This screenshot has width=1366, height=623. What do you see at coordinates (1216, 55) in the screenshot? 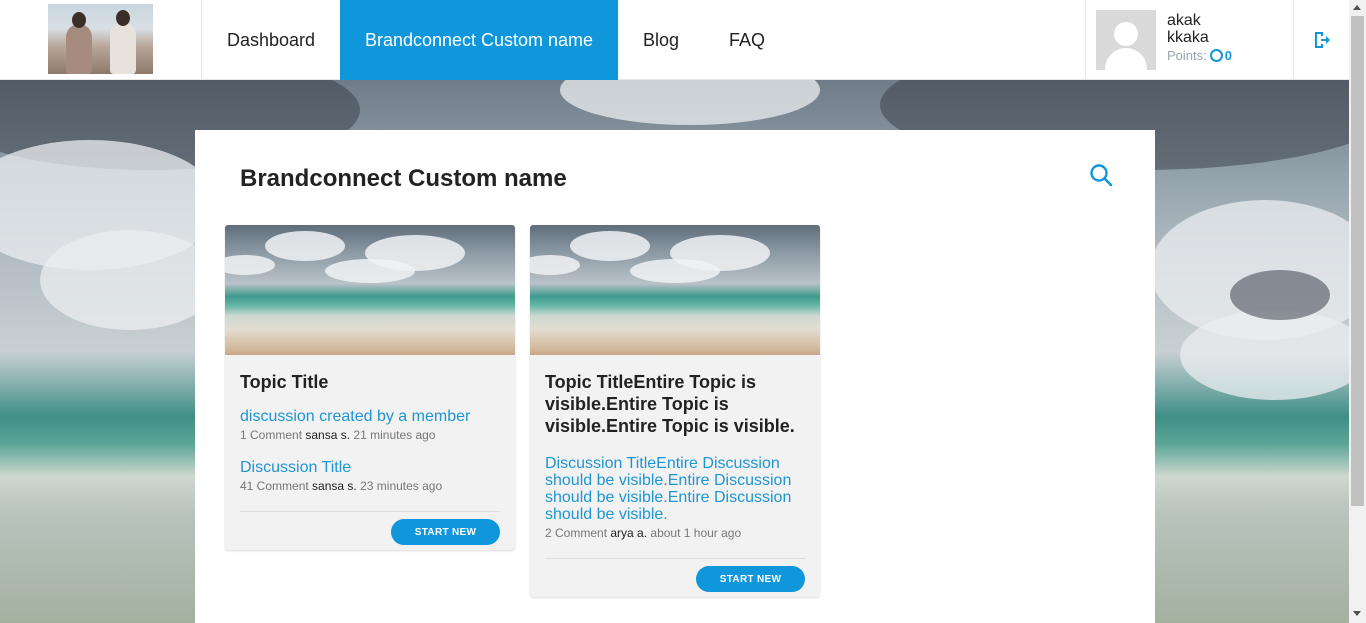
I see `points-ring-icon` at bounding box center [1216, 55].